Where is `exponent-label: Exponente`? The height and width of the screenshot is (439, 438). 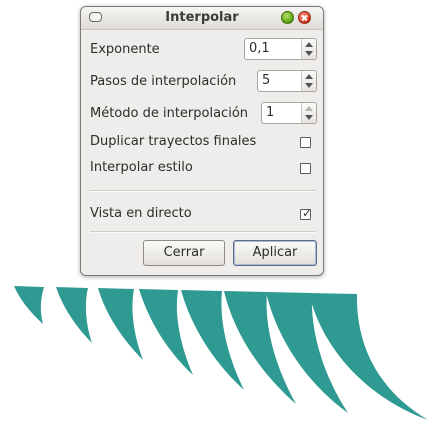
exponent-label: Exponente is located at coordinates (125, 49).